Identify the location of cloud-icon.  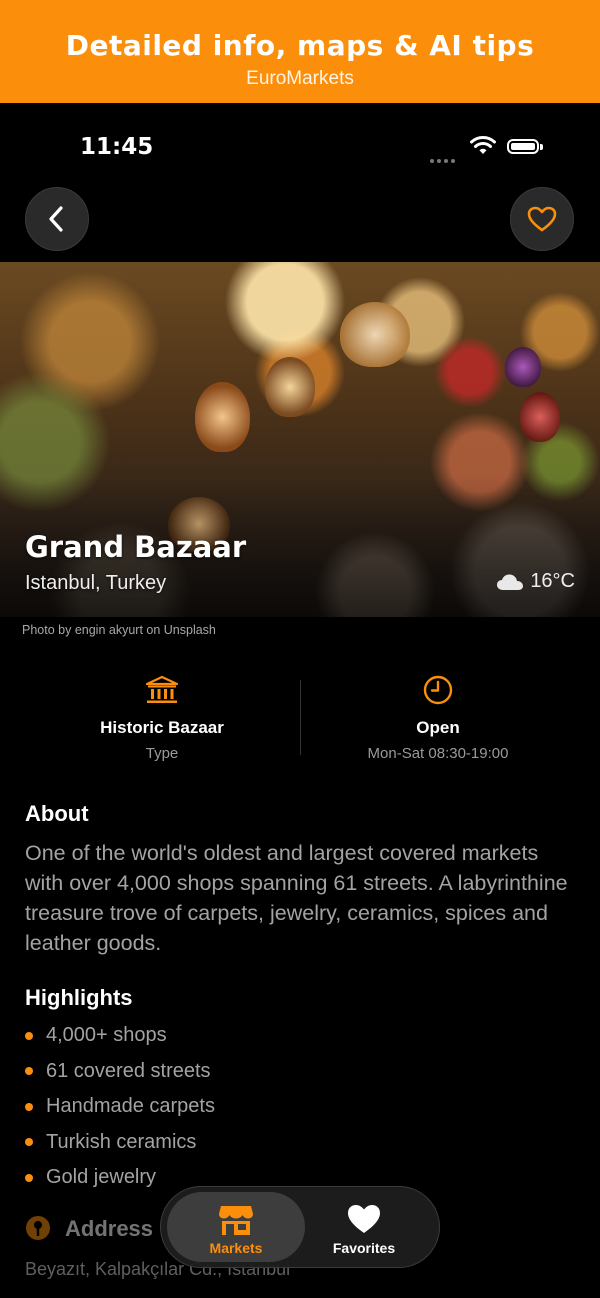
(510, 582).